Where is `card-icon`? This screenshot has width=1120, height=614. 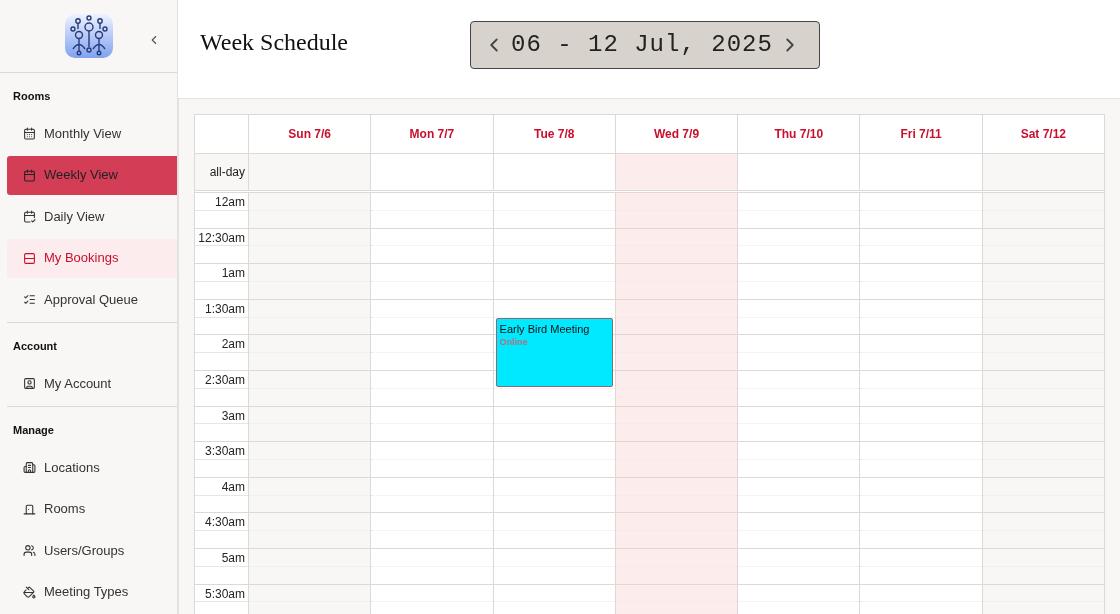
card-icon is located at coordinates (29, 258).